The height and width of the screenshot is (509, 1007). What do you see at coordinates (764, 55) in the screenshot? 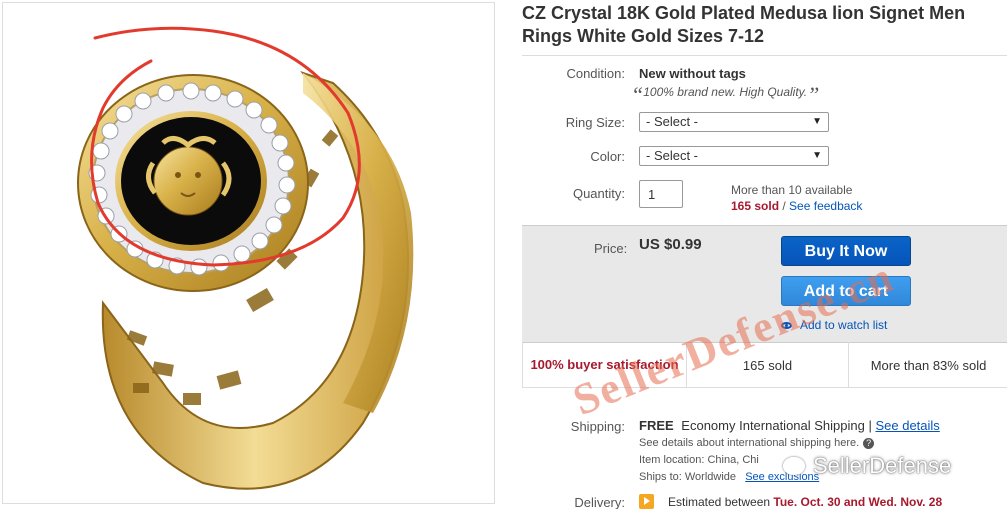
I see `divider` at bounding box center [764, 55].